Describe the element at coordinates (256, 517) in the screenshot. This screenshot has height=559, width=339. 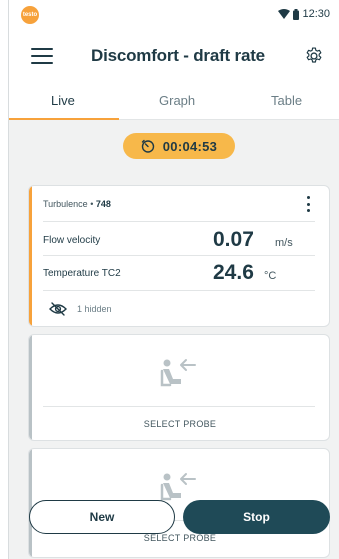
I see `stop-button: Stop` at that location.